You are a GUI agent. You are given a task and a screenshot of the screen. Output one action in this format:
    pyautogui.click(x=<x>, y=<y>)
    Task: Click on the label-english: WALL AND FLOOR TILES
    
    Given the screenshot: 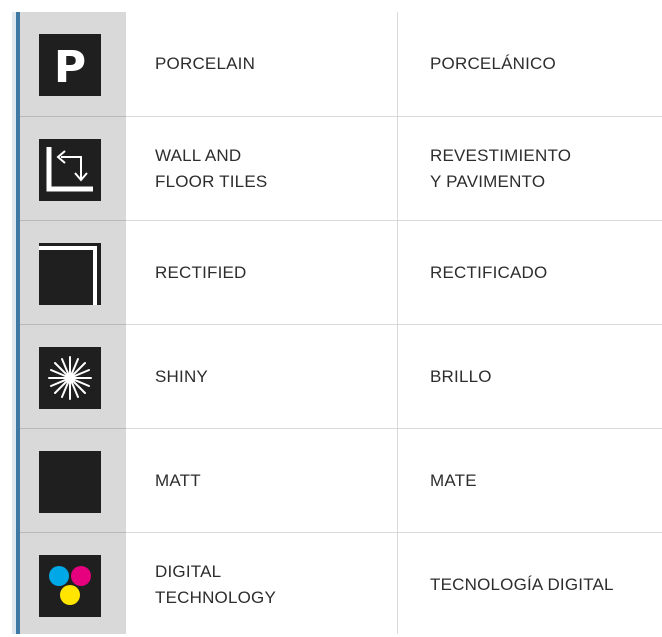 What is the action you would take?
    pyautogui.click(x=211, y=168)
    